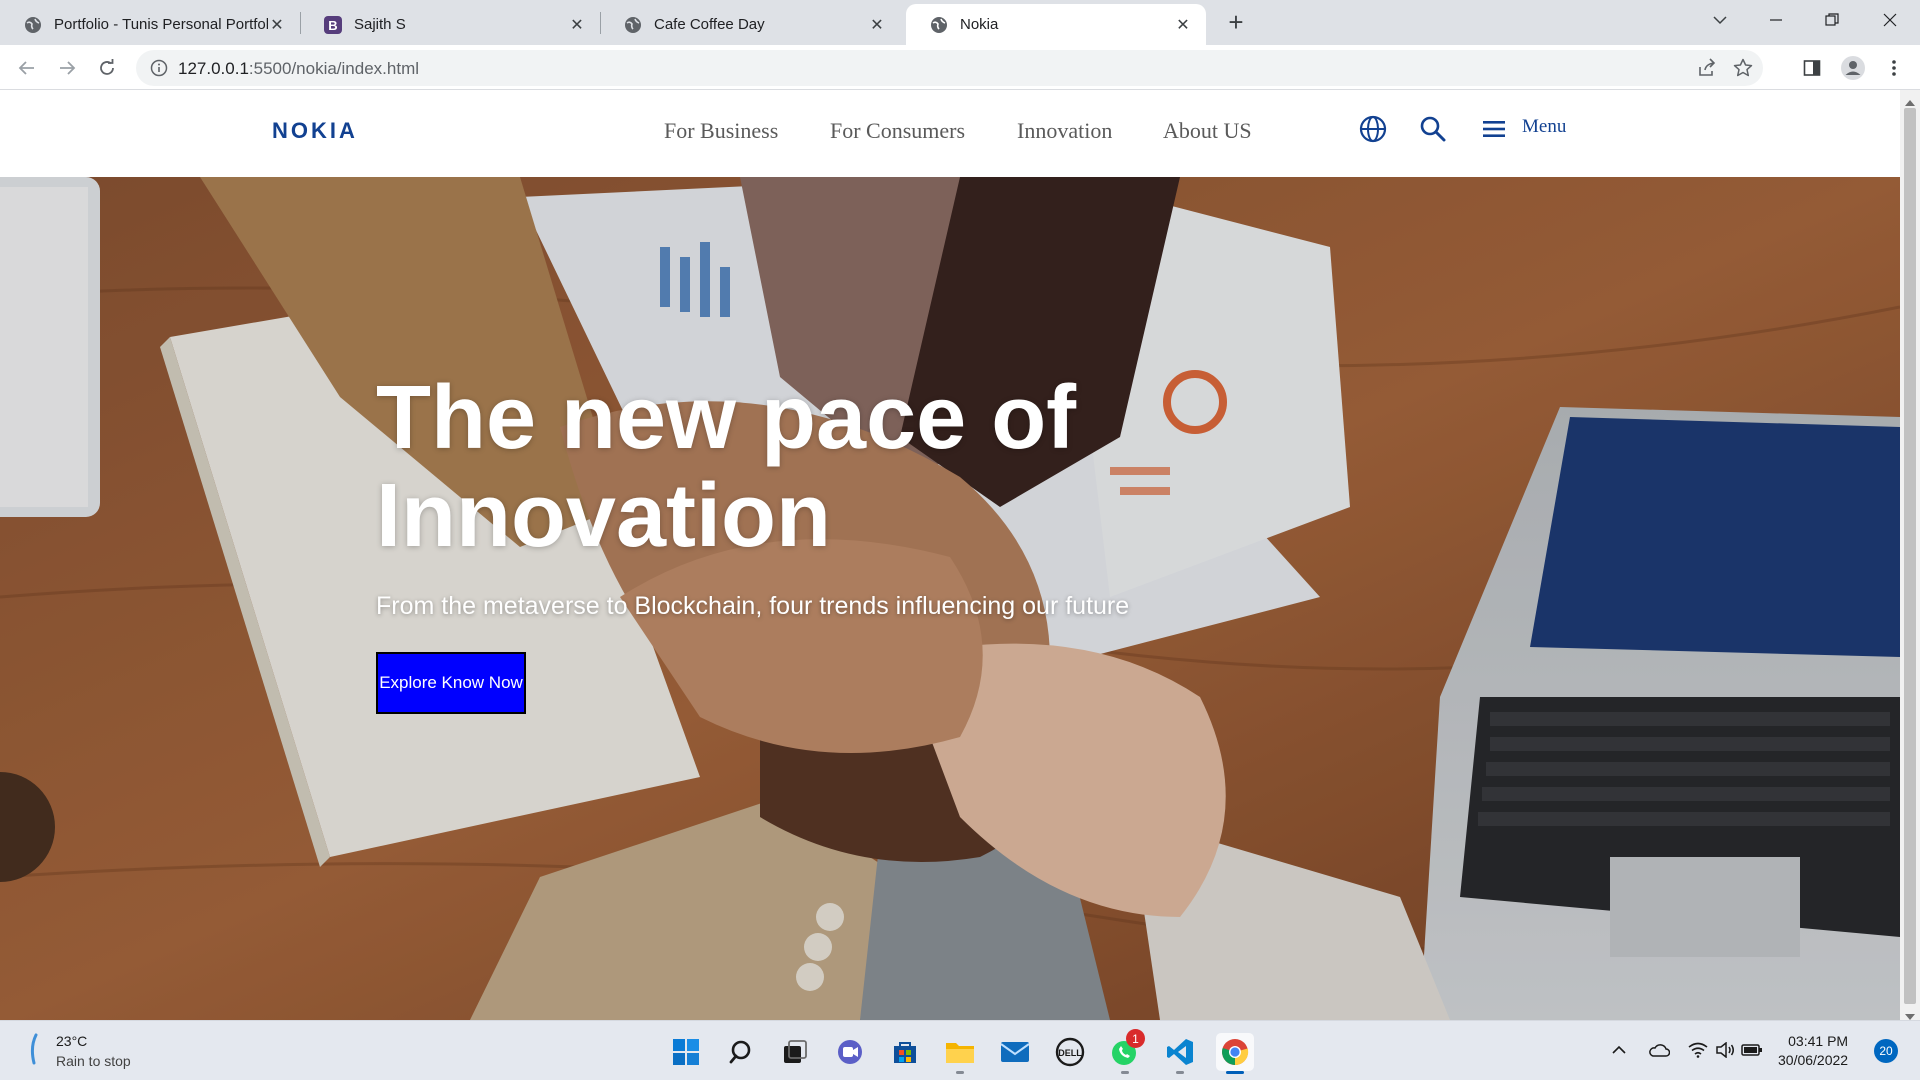 The width and height of the screenshot is (1920, 1080). Describe the element at coordinates (1725, 1050) in the screenshot. I see `volume-icon` at that location.